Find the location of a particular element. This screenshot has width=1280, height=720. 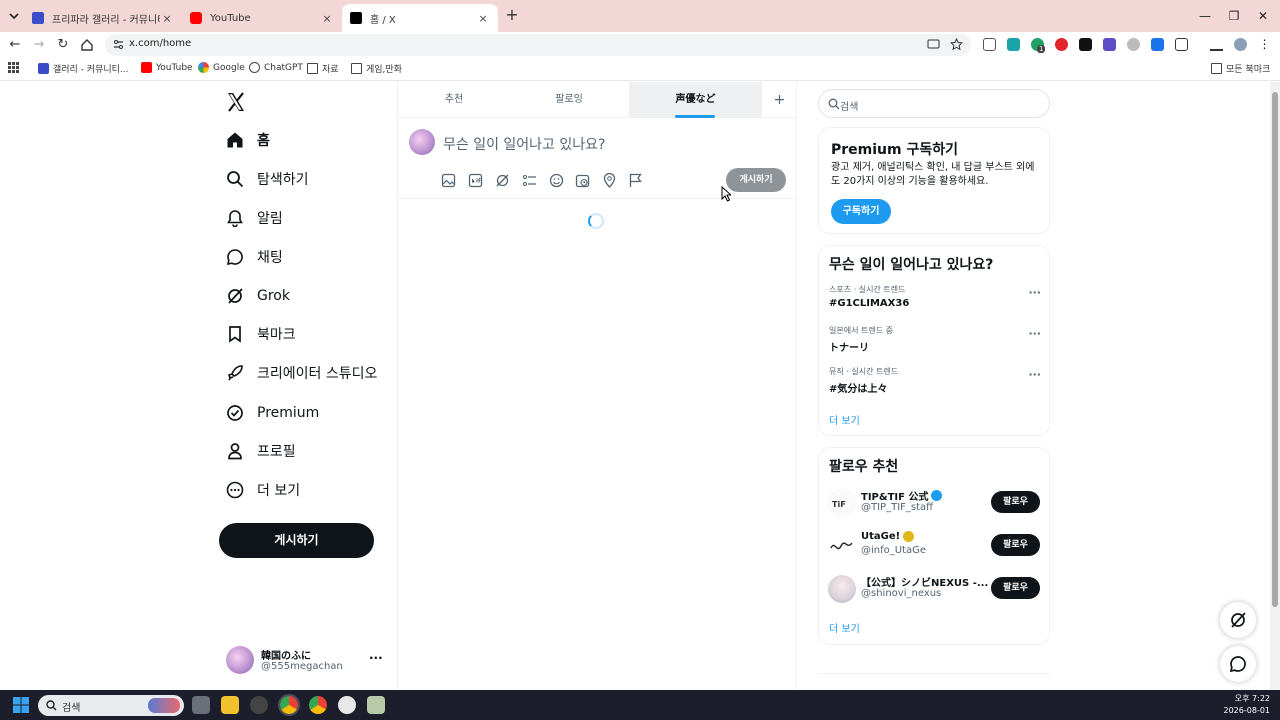

gif-icon is located at coordinates (475, 180).